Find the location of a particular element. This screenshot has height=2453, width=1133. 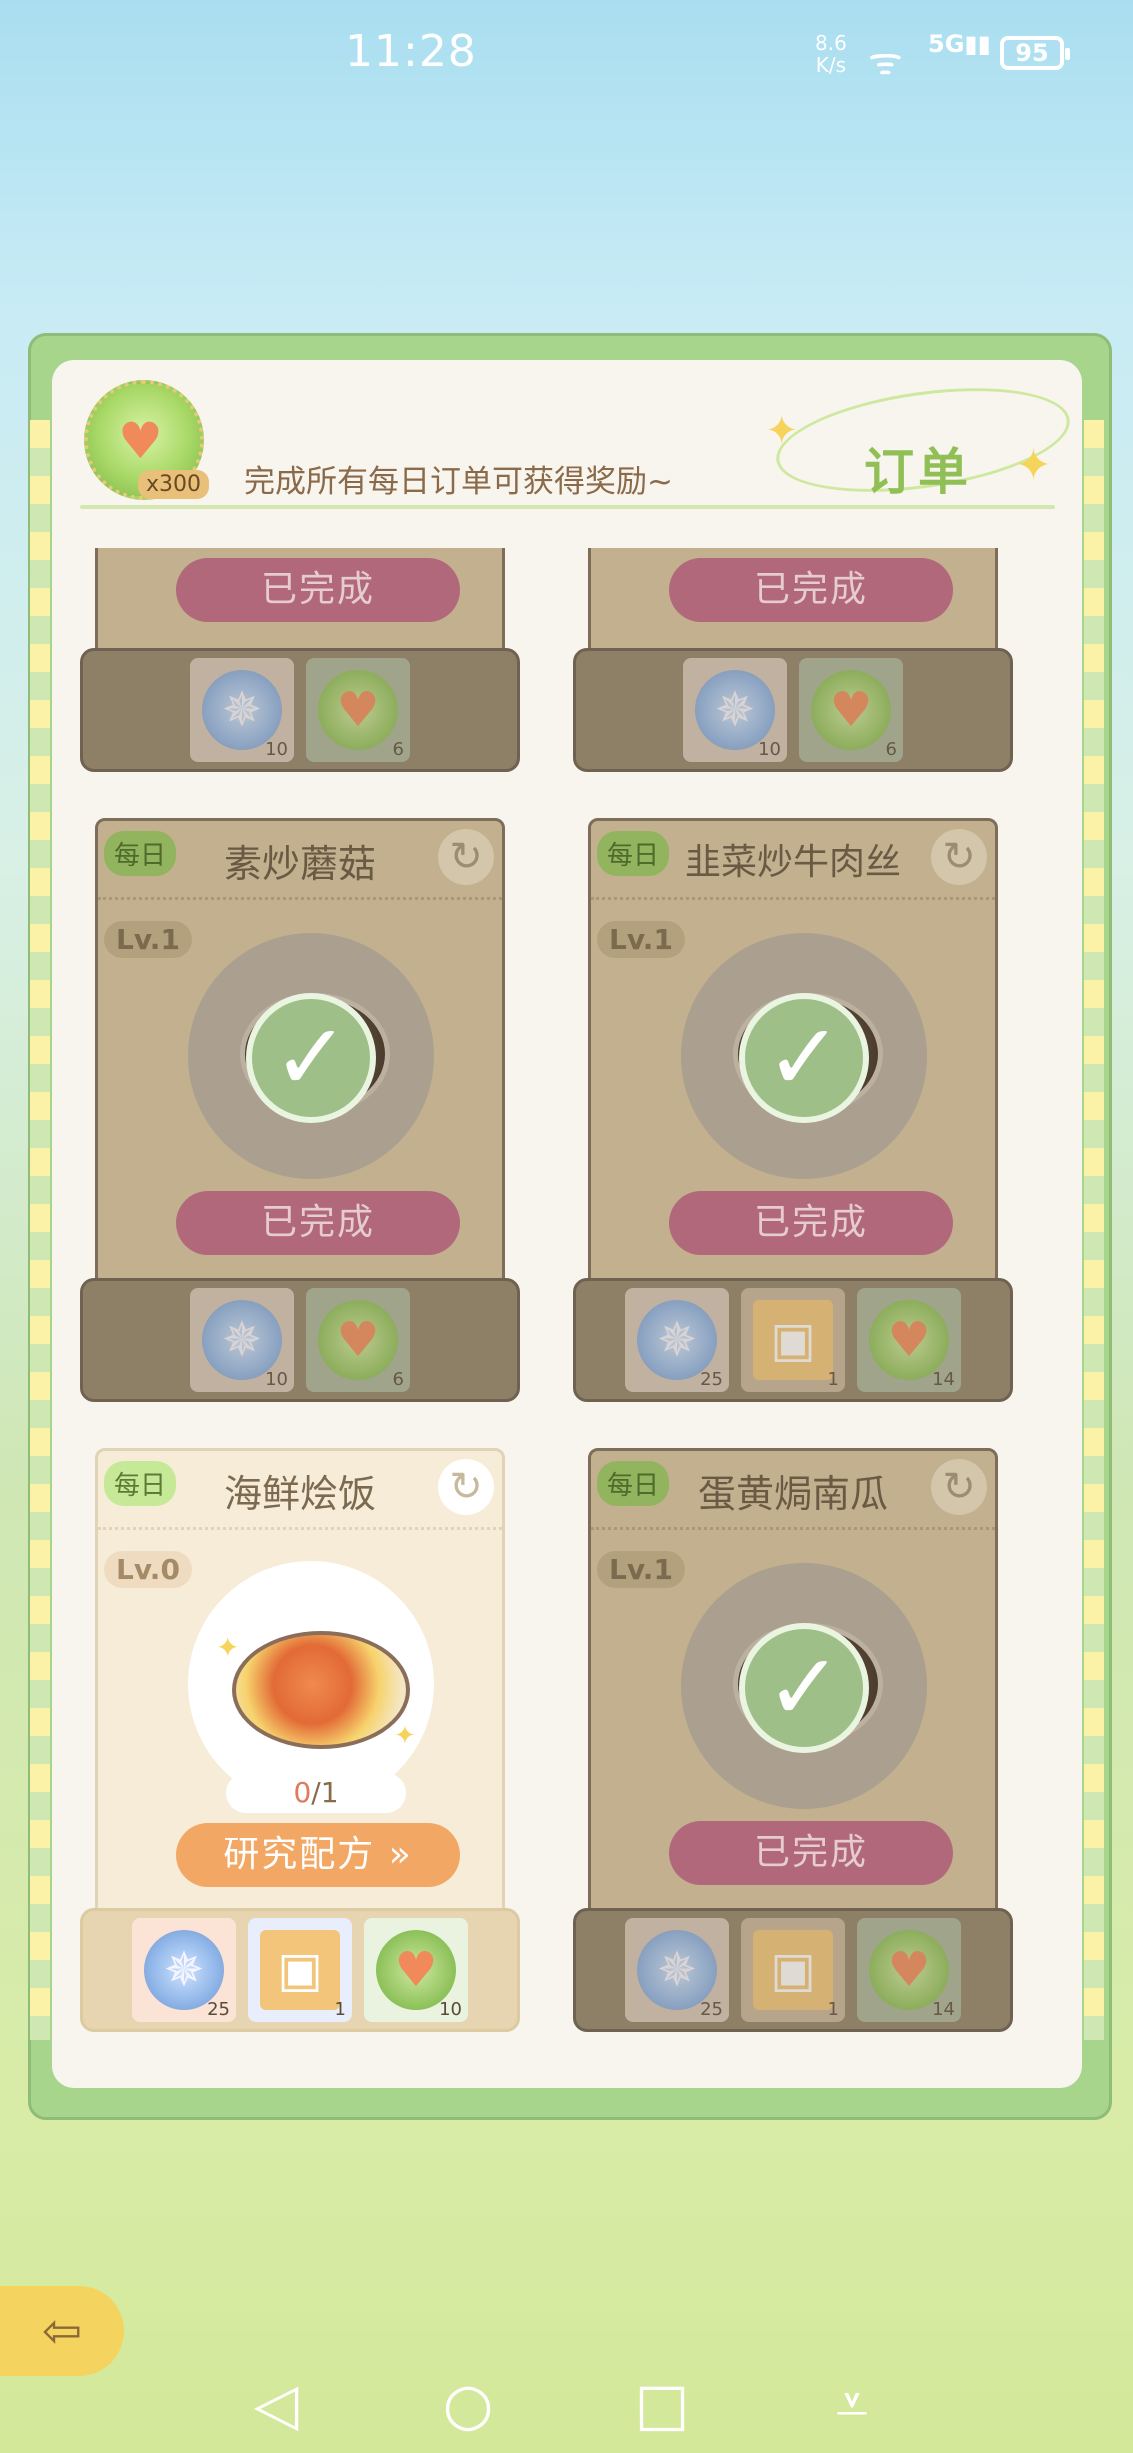

nav-menu-icon: ⩡ is located at coordinates (852, 2405).